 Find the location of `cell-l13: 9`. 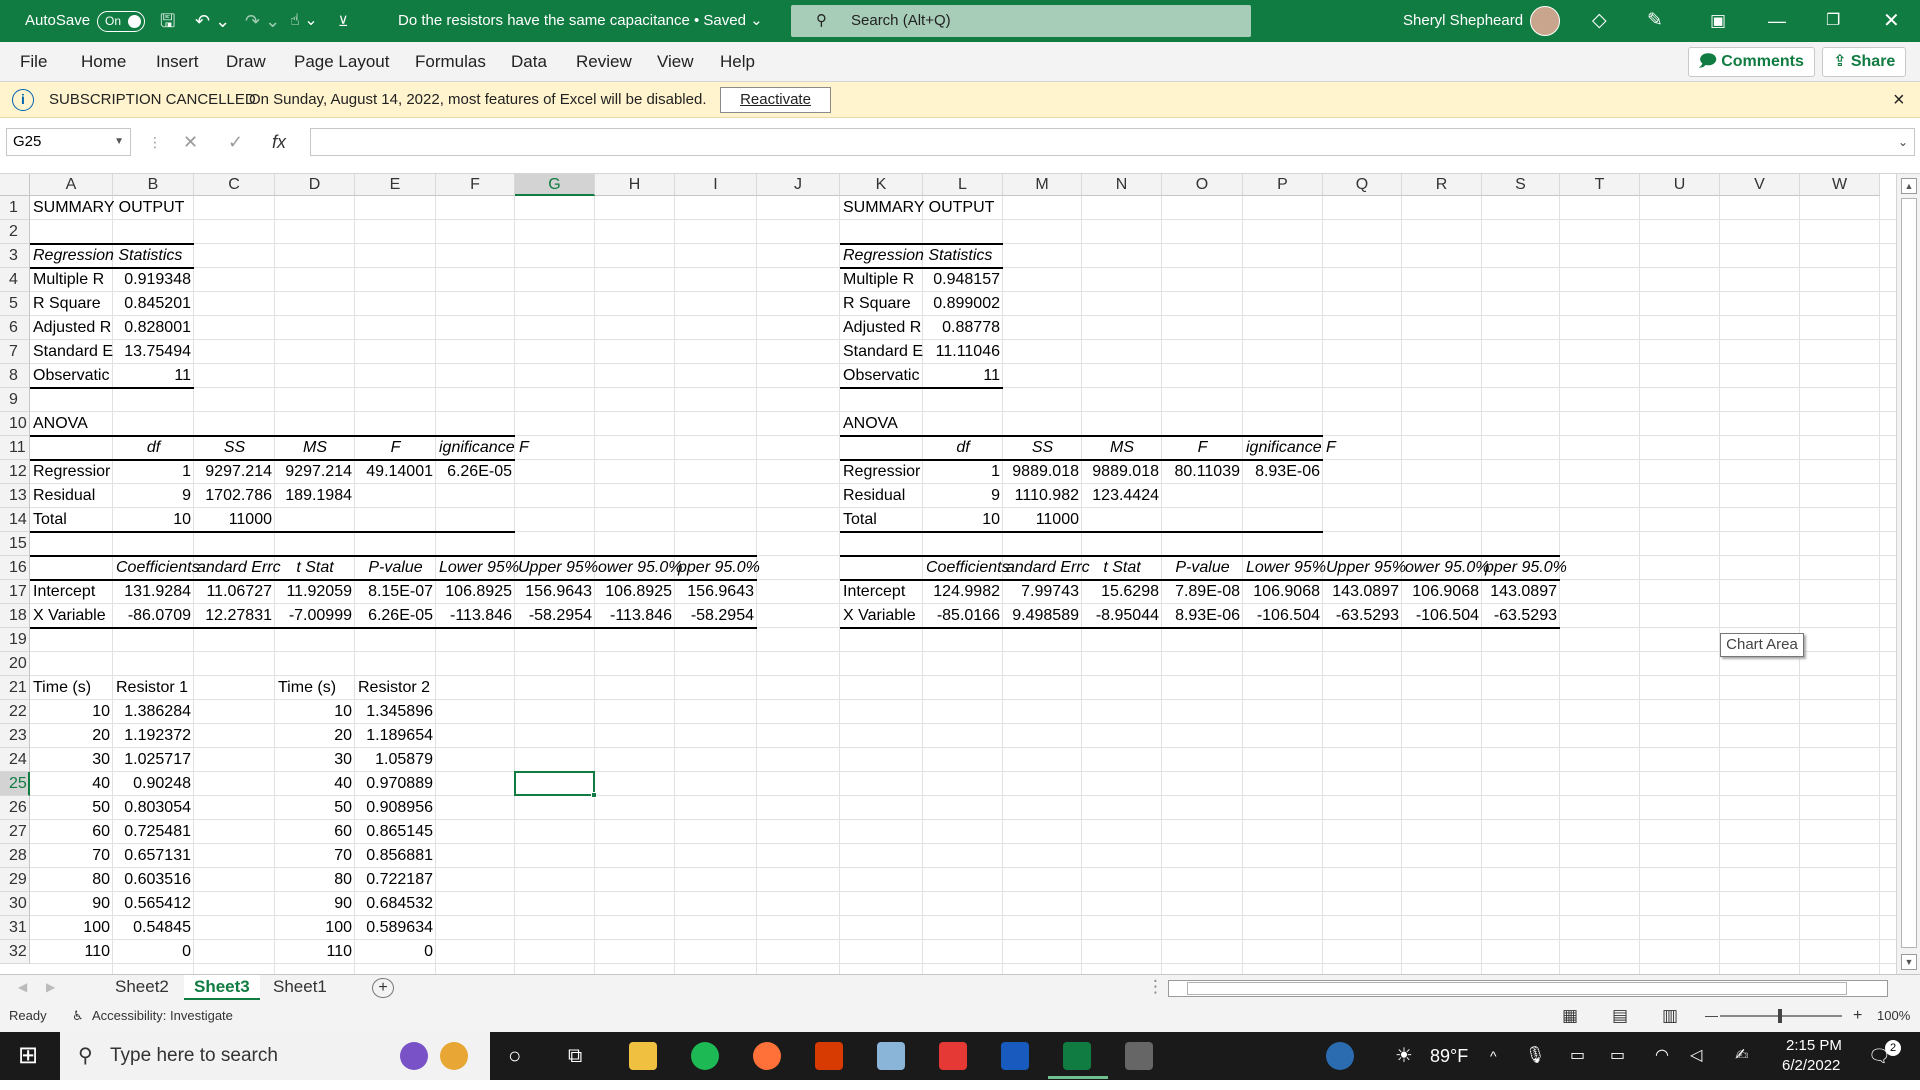

cell-l13: 9 is located at coordinates (963, 496).